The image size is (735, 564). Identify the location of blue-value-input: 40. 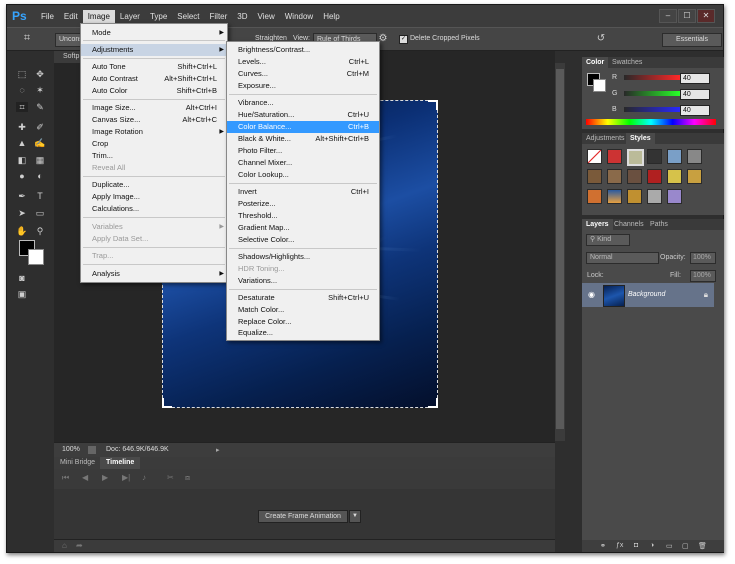
(695, 110).